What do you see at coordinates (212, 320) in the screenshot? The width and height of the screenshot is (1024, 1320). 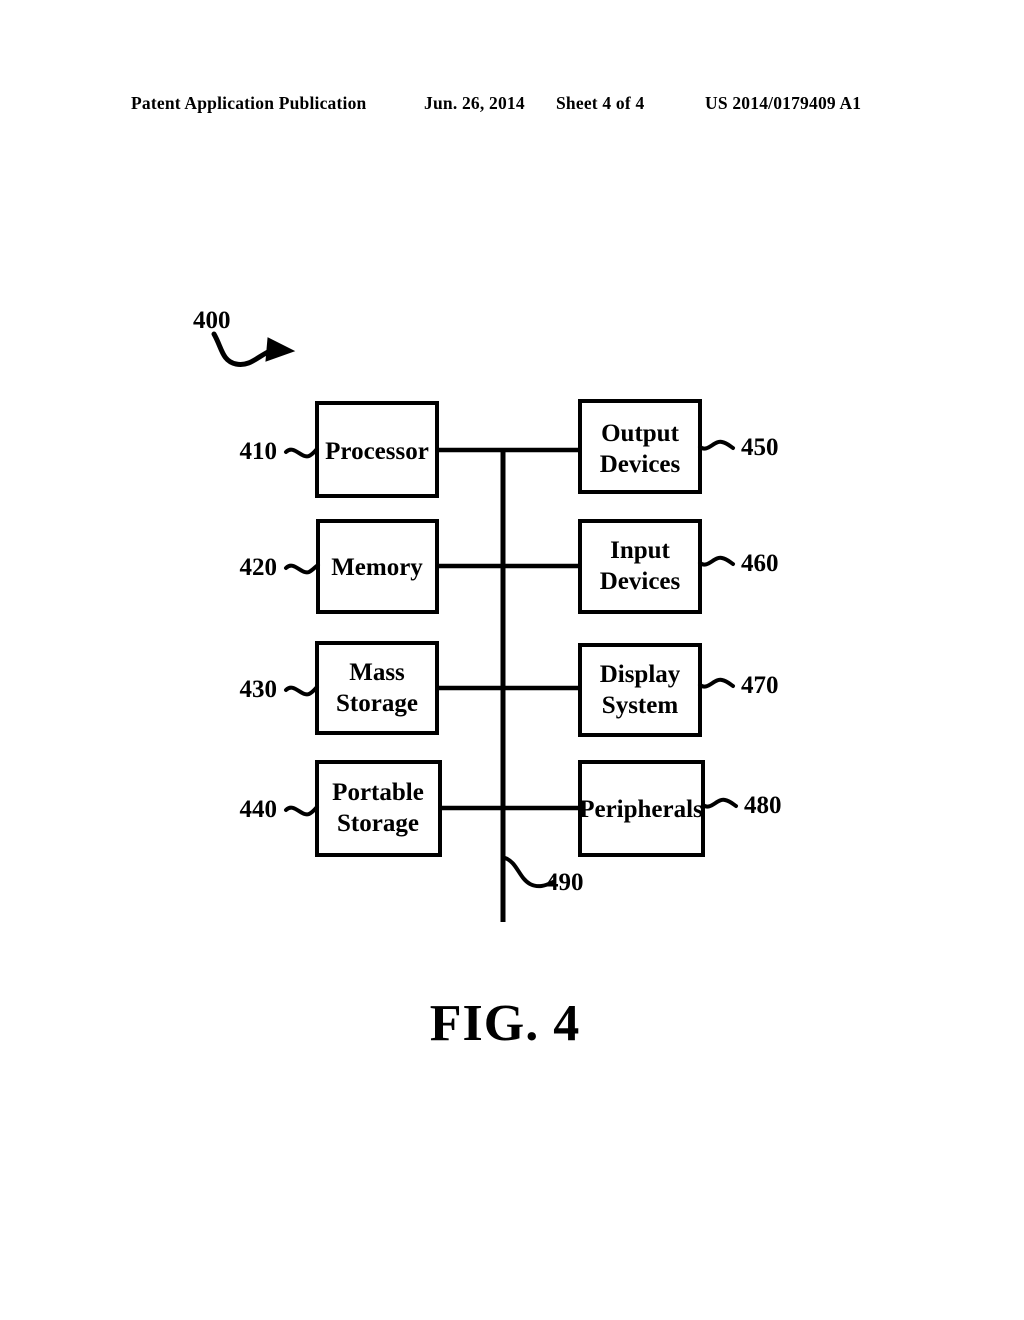 I see `ref-label-400: 400` at bounding box center [212, 320].